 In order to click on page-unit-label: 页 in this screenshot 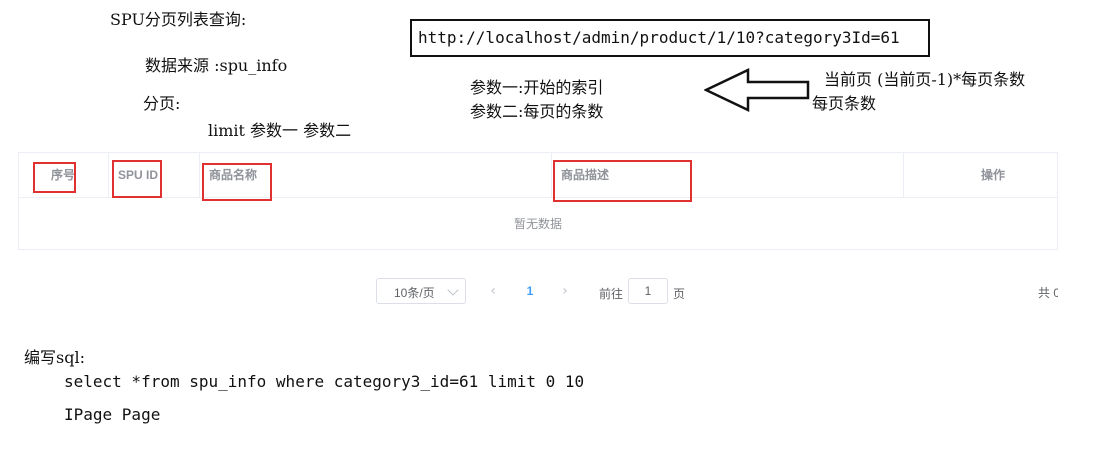, I will do `click(679, 294)`.